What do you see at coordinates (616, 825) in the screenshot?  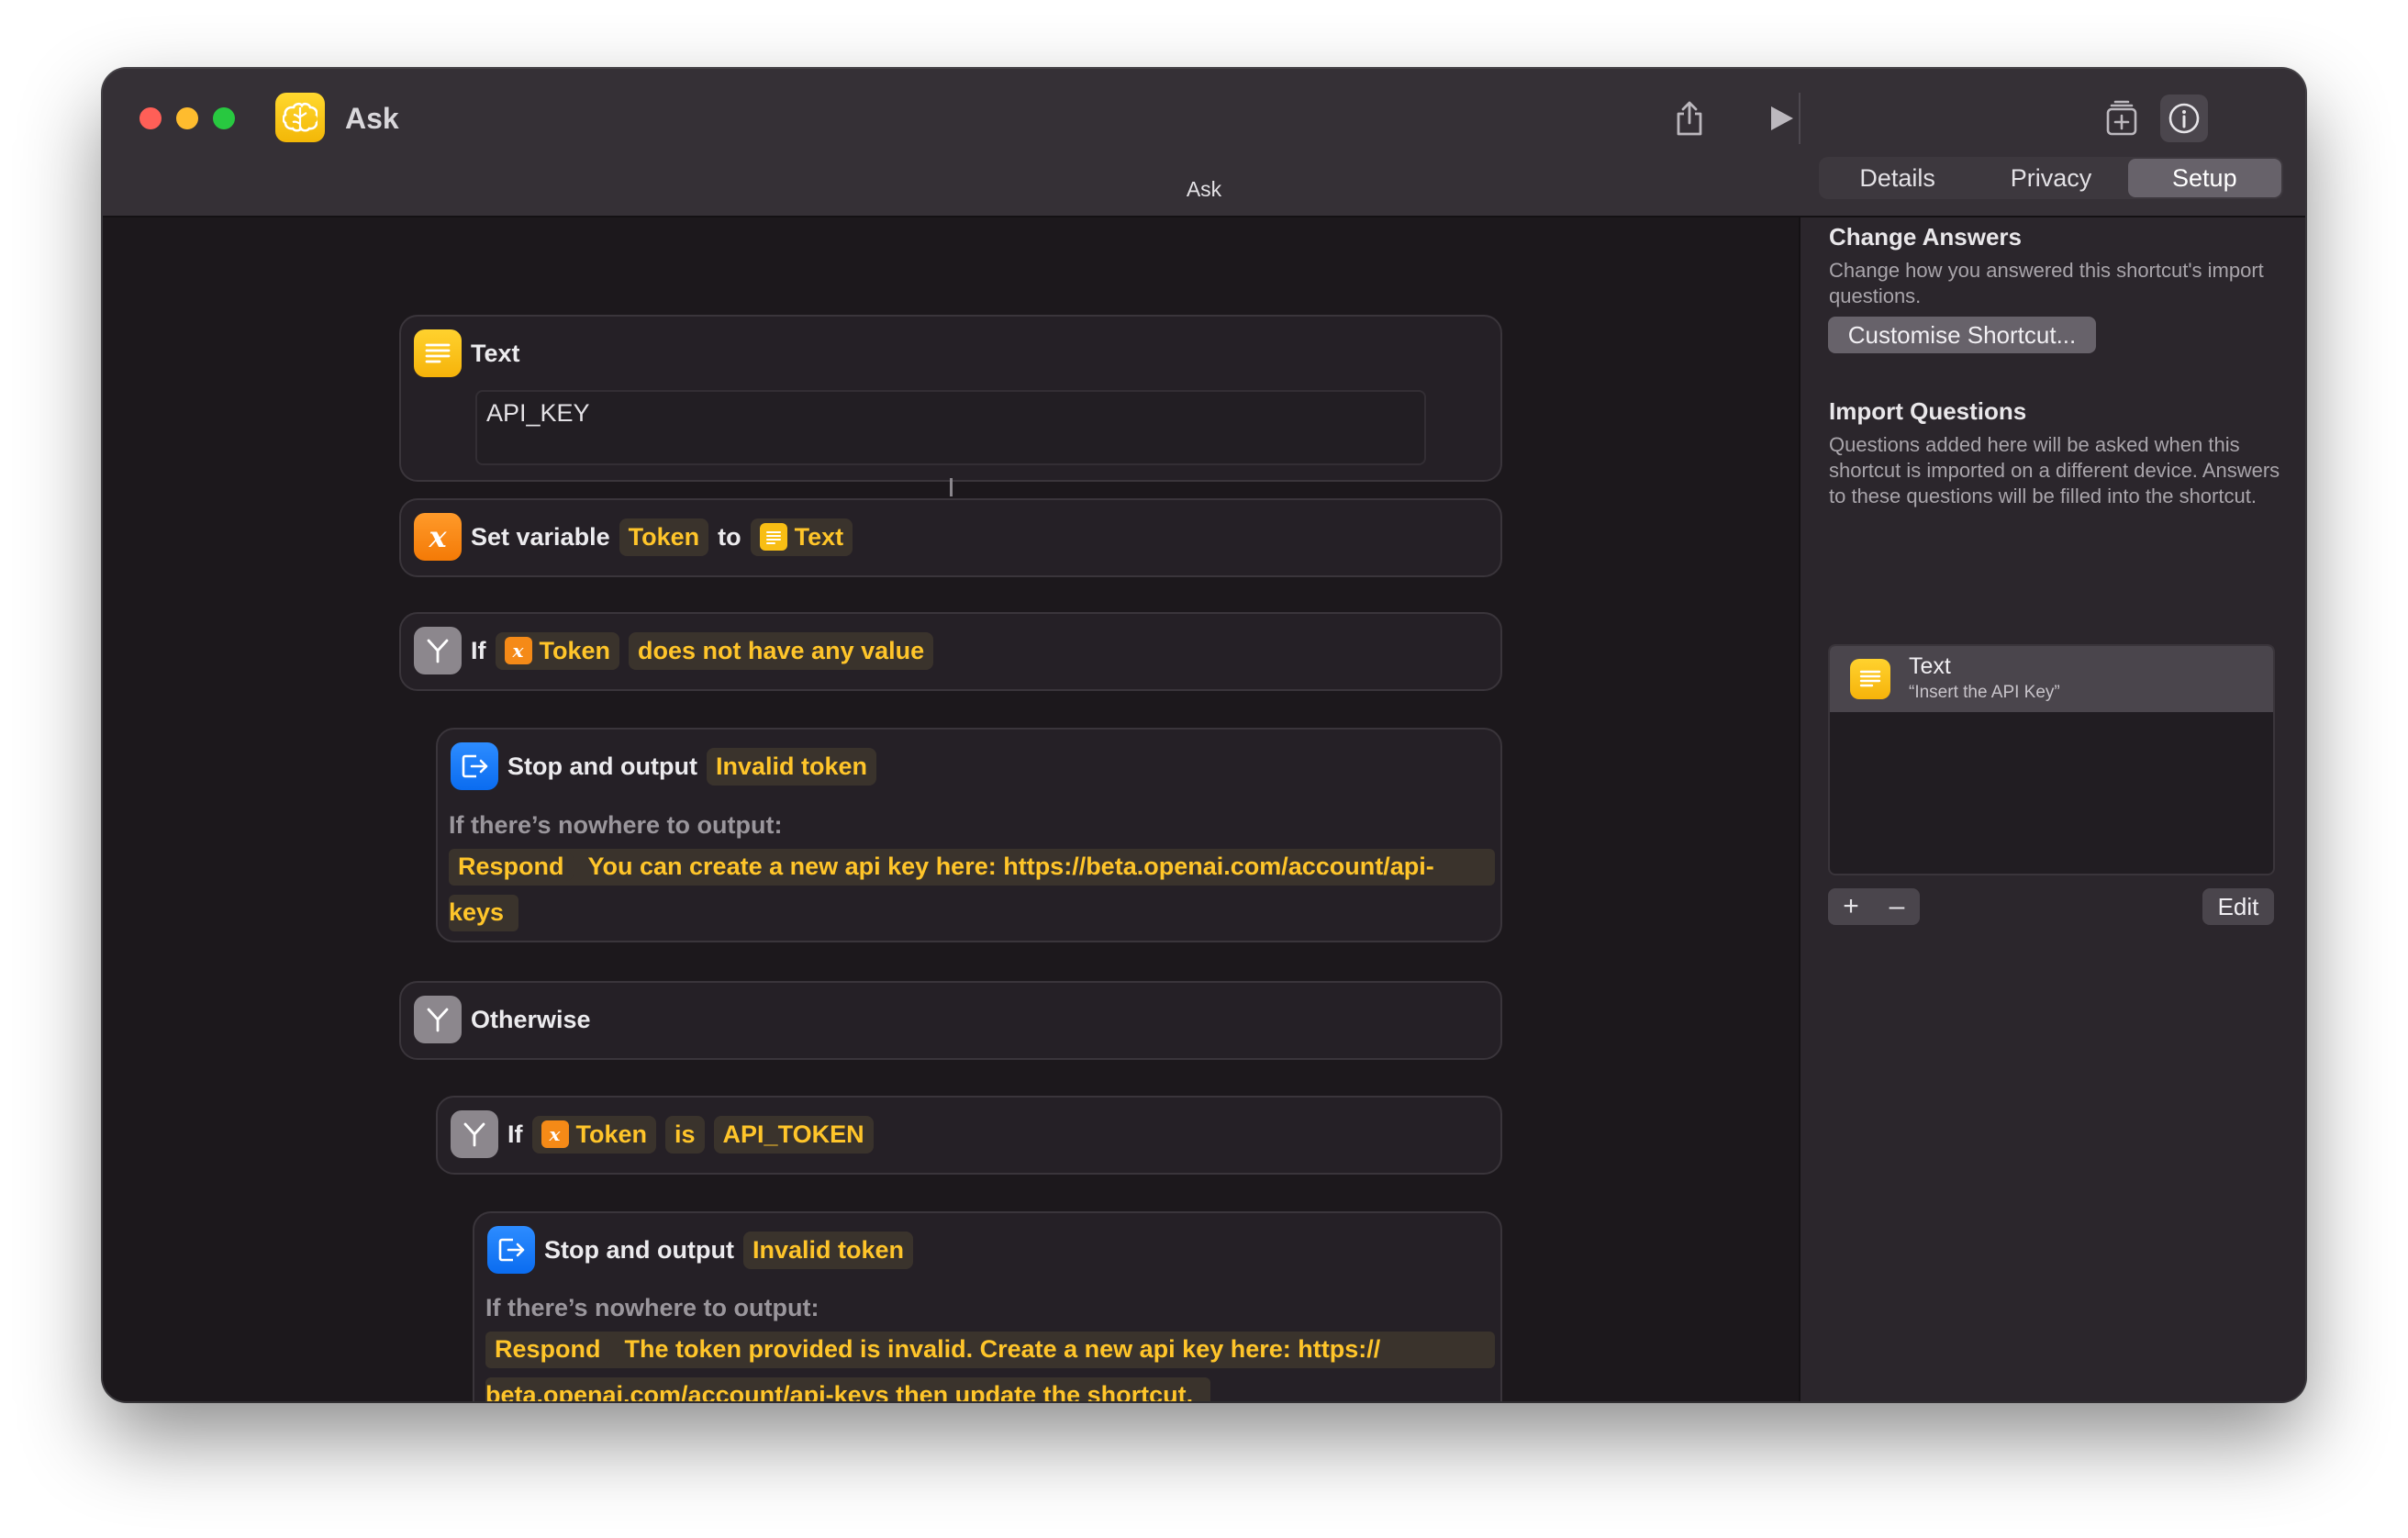 I see `stop-1-fallback-label: If there’s nowhere to output:` at bounding box center [616, 825].